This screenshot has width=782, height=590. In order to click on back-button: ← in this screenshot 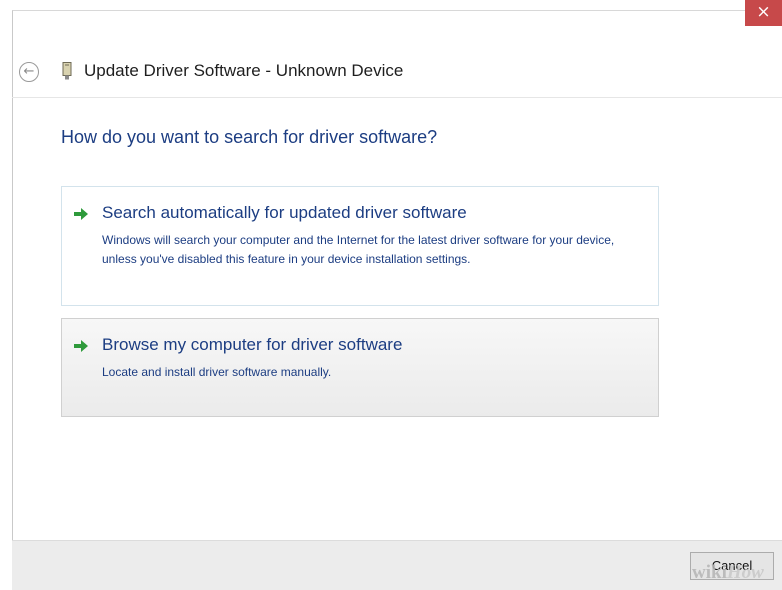, I will do `click(29, 72)`.